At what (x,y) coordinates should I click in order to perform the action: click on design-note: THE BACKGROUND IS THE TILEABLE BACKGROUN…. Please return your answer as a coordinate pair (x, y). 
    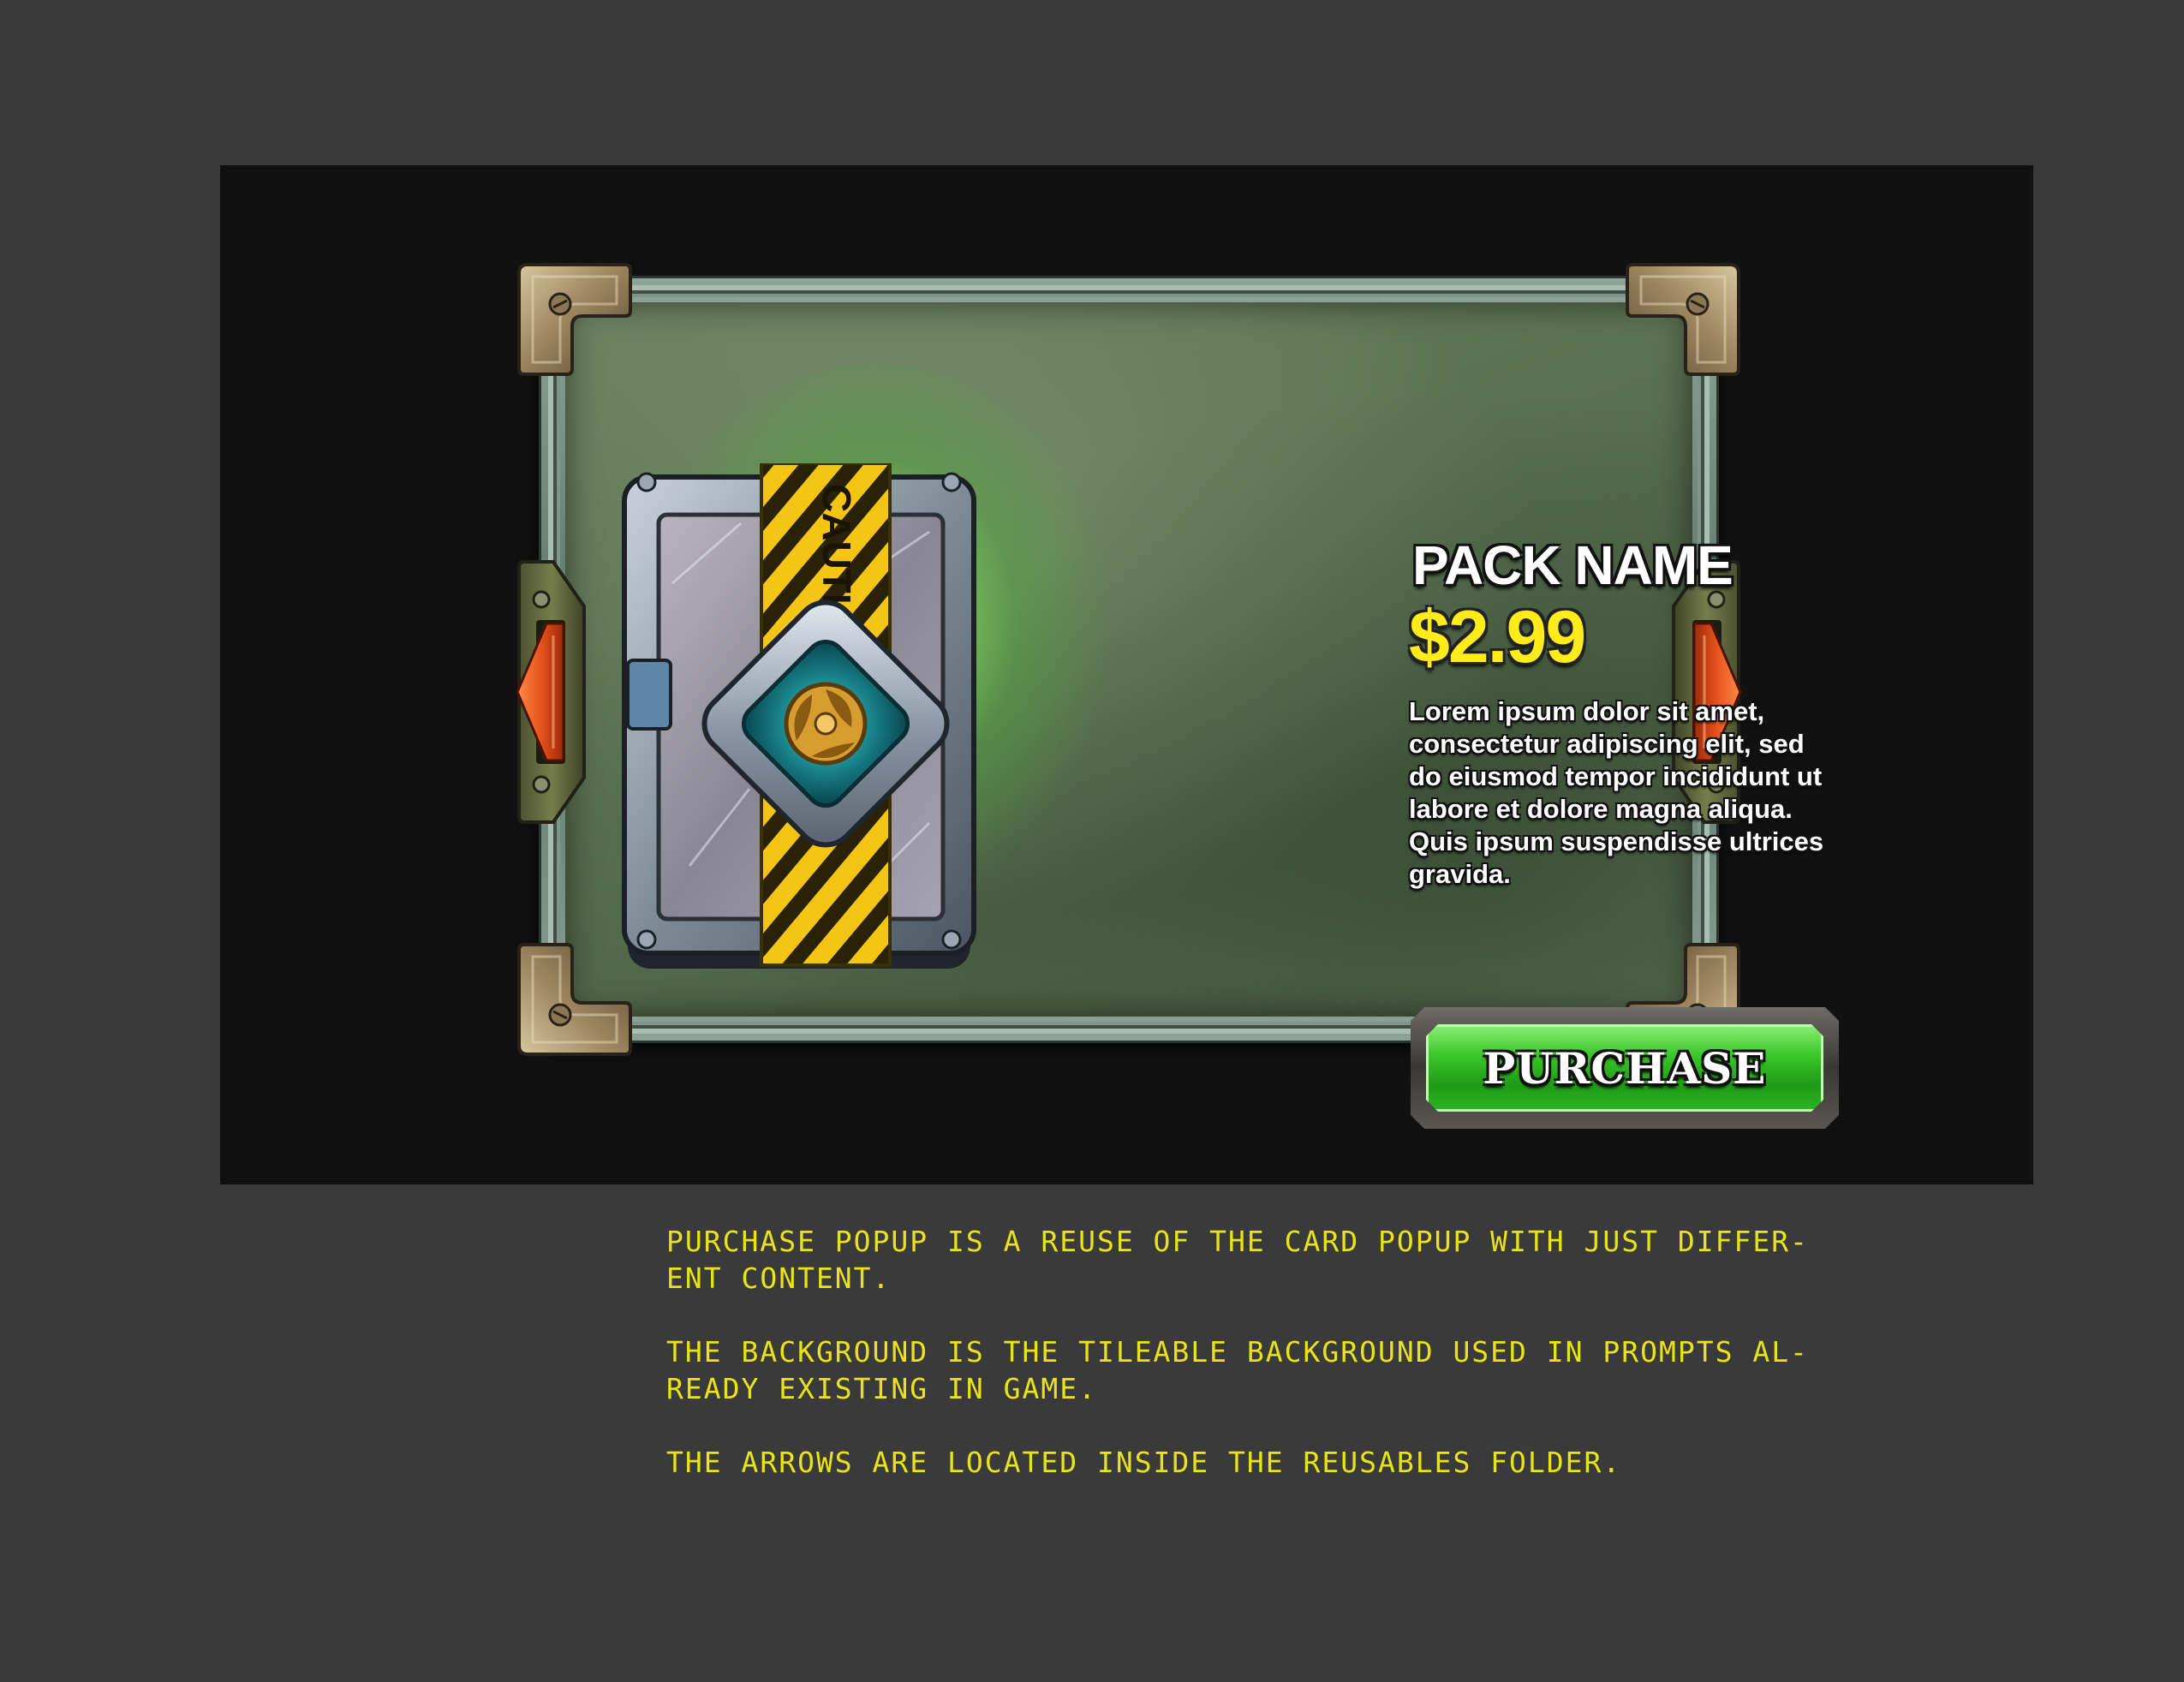
    Looking at the image, I should click on (1237, 1370).